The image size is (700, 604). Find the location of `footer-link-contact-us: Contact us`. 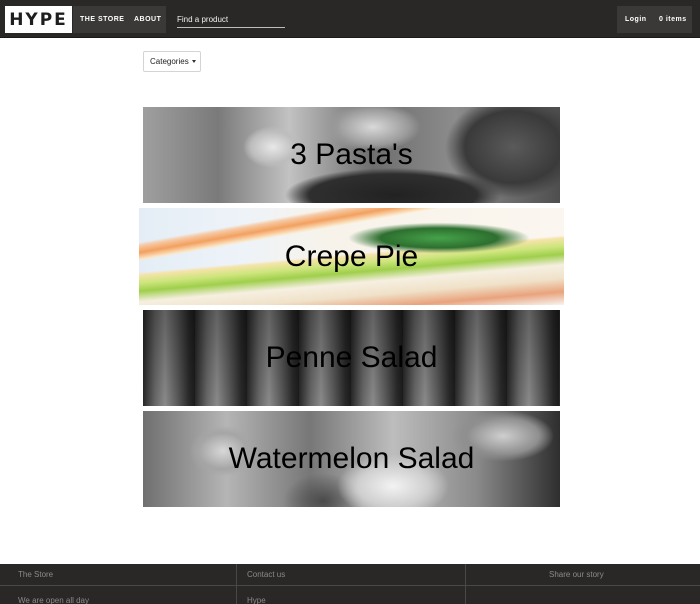

footer-link-contact-us: Contact us is located at coordinates (266, 574).